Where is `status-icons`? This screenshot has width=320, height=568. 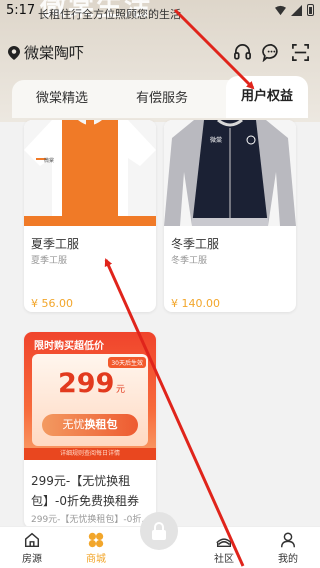 status-icons is located at coordinates (294, 10).